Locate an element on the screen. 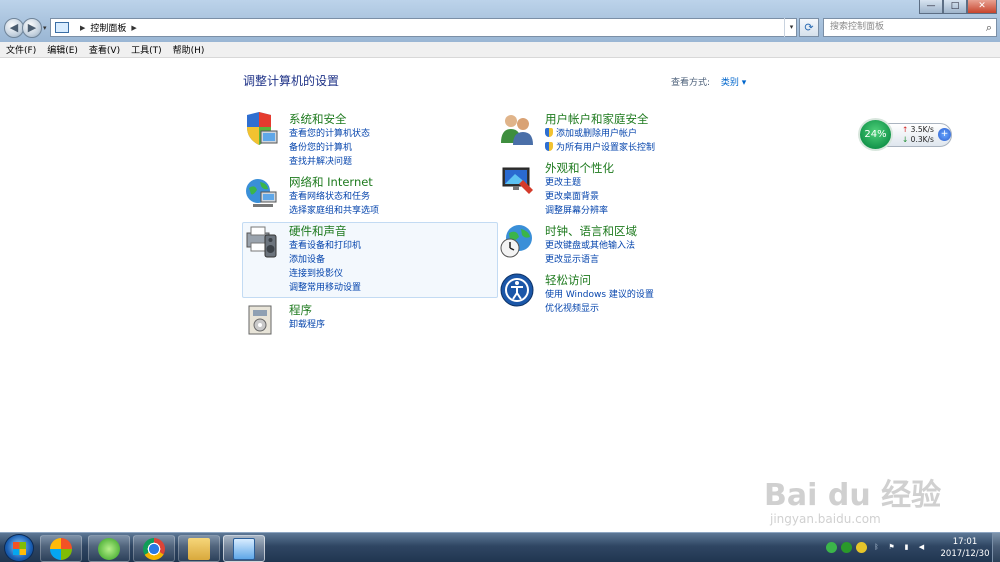  link-homegroup-sharing: 选择家庭组和共享选项 is located at coordinates (334, 211).